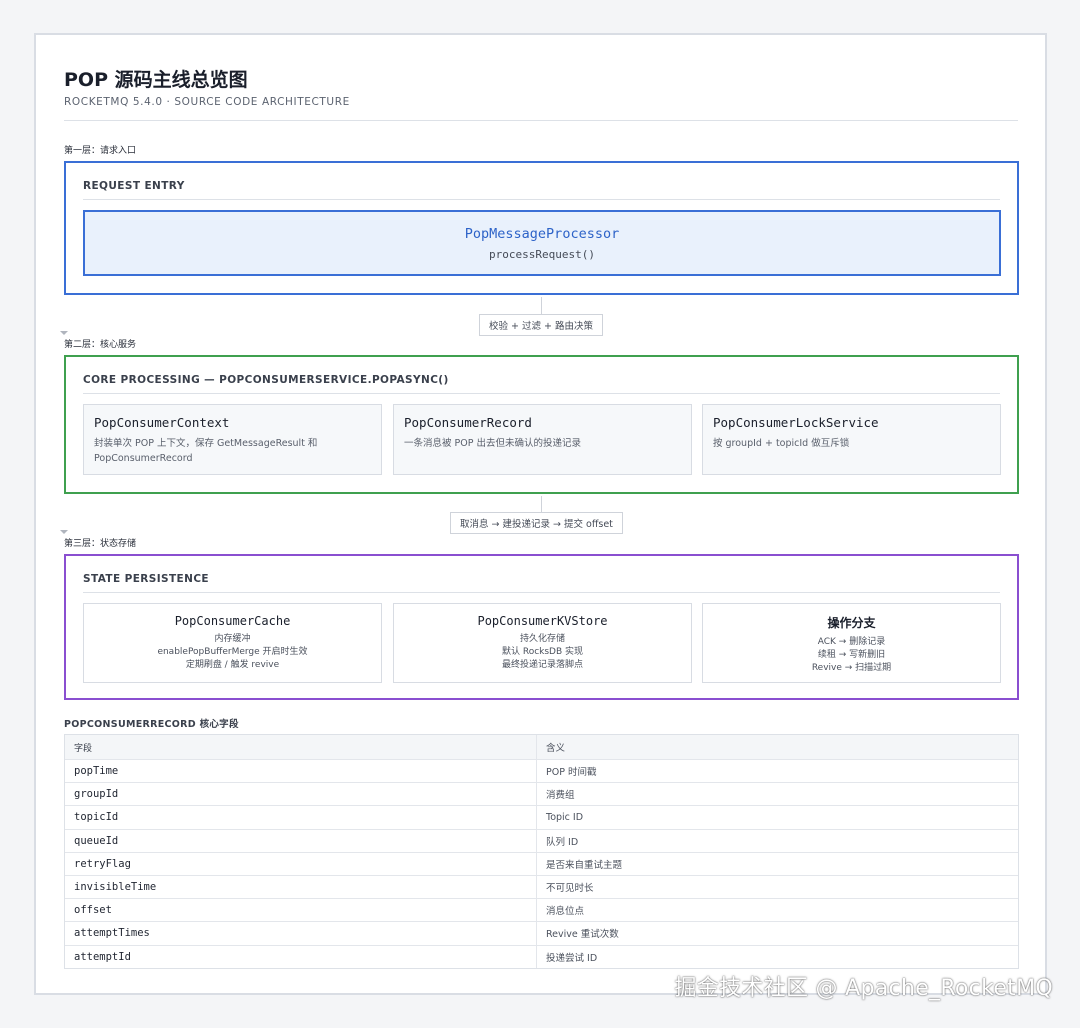 The image size is (1080, 1028). Describe the element at coordinates (134, 186) in the screenshot. I see `request-entry-heading: REQUEST ENTRY` at that location.